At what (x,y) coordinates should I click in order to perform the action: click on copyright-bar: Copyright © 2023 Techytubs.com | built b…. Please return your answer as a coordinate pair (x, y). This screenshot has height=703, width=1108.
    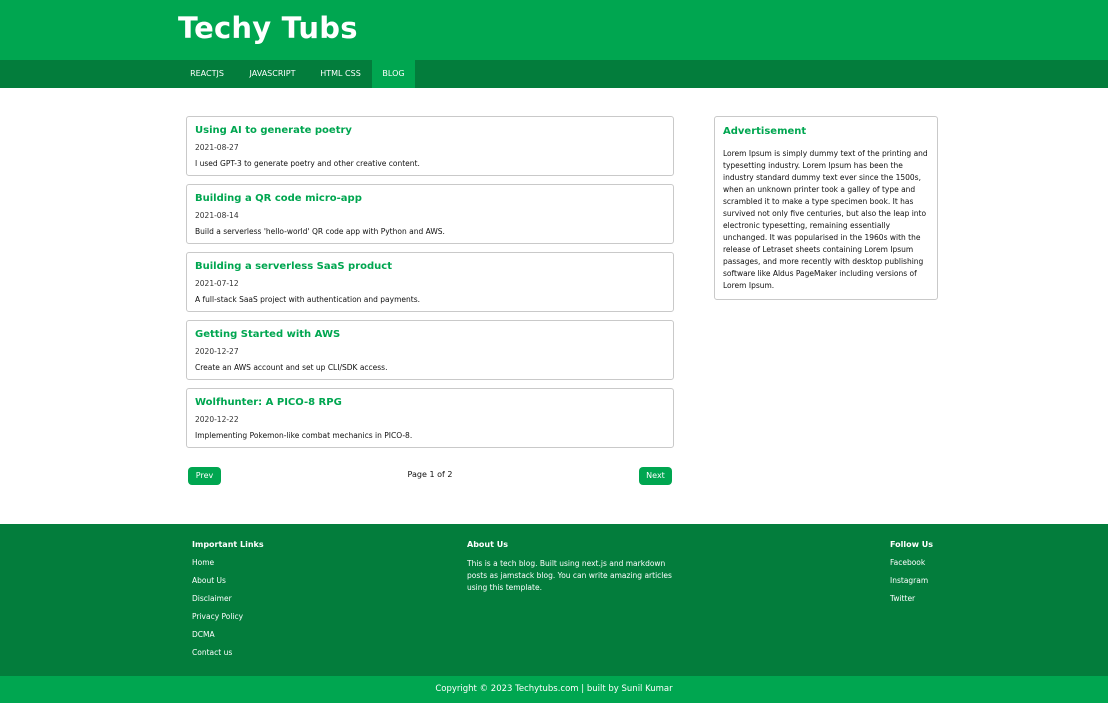
    Looking at the image, I should click on (554, 689).